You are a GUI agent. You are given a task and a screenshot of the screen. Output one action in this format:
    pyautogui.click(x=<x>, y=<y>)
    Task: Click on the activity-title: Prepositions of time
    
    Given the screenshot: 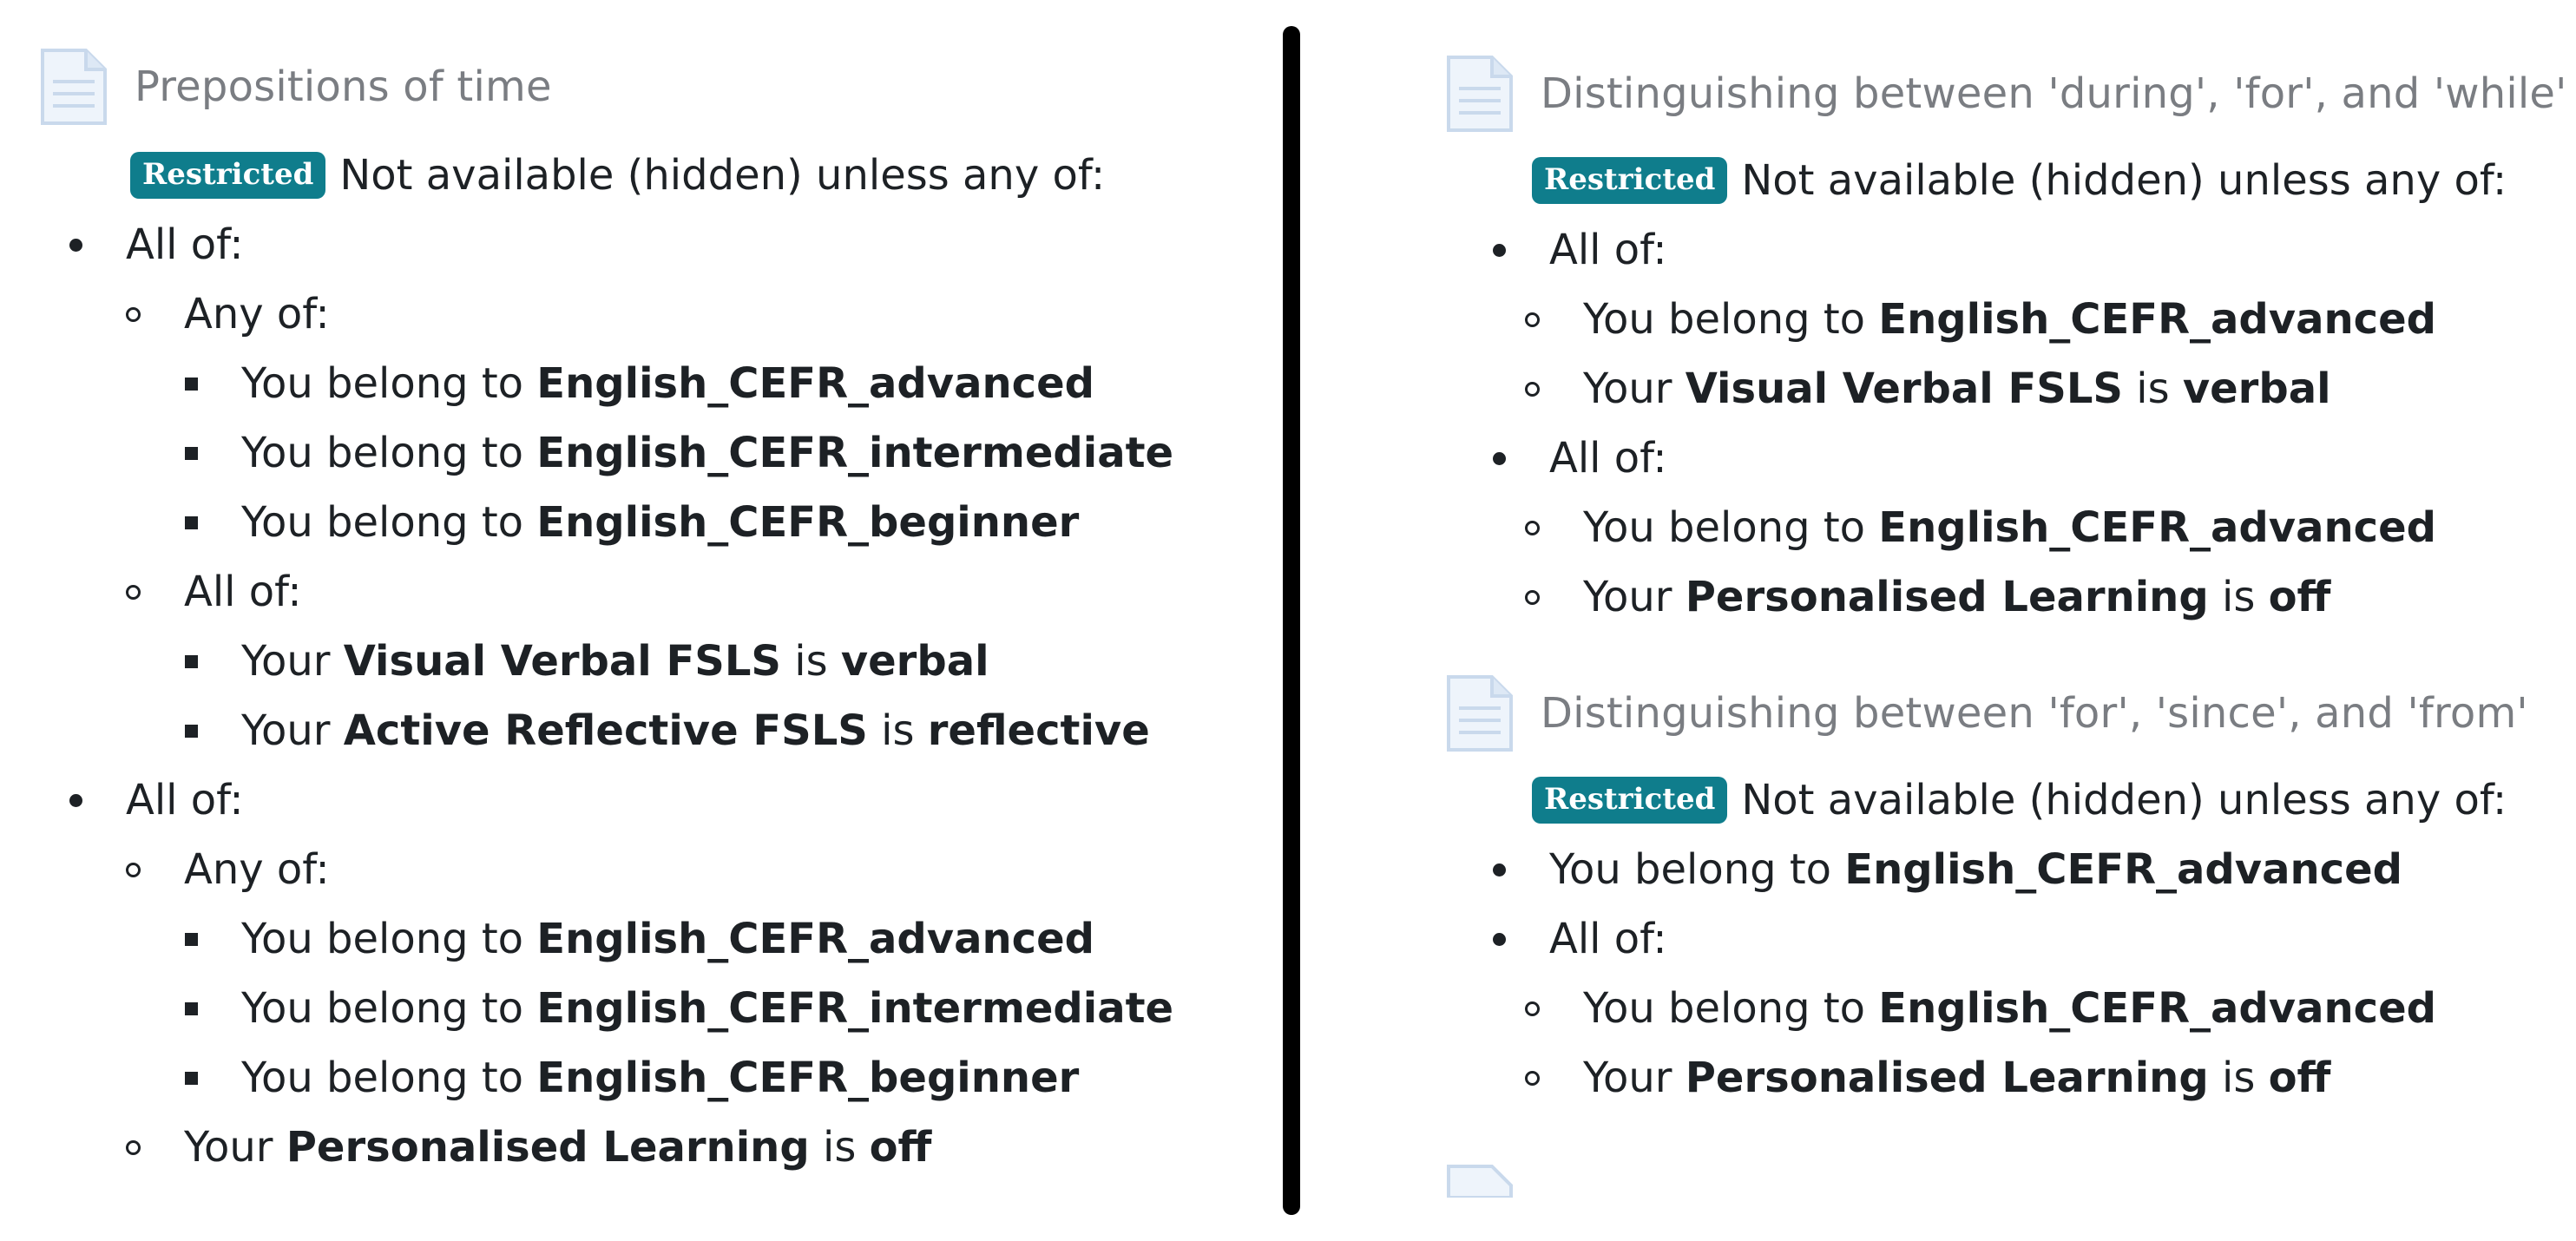 What is the action you would take?
    pyautogui.click(x=344, y=86)
    